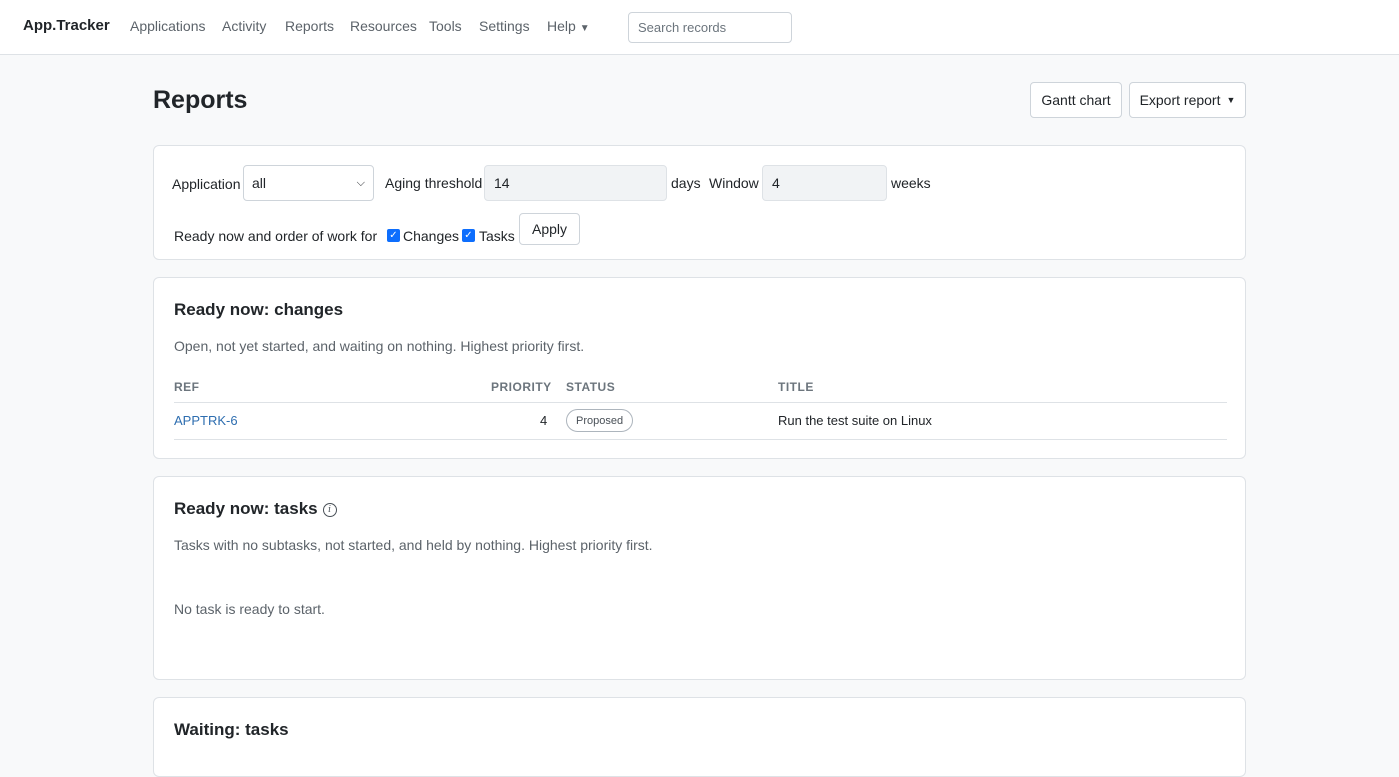 This screenshot has height=777, width=1399. Describe the element at coordinates (244, 26) in the screenshot. I see `nav-link-activity: Activity` at that location.